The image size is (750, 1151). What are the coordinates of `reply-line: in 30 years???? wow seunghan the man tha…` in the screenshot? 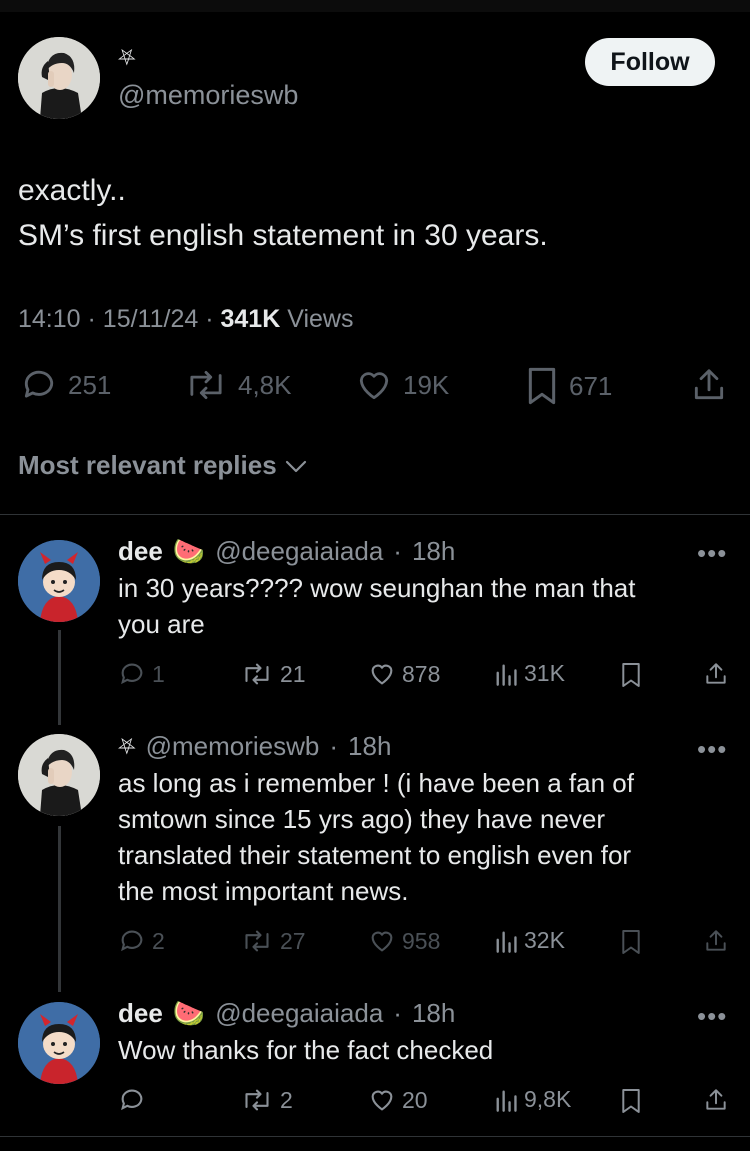 It's located at (377, 588).